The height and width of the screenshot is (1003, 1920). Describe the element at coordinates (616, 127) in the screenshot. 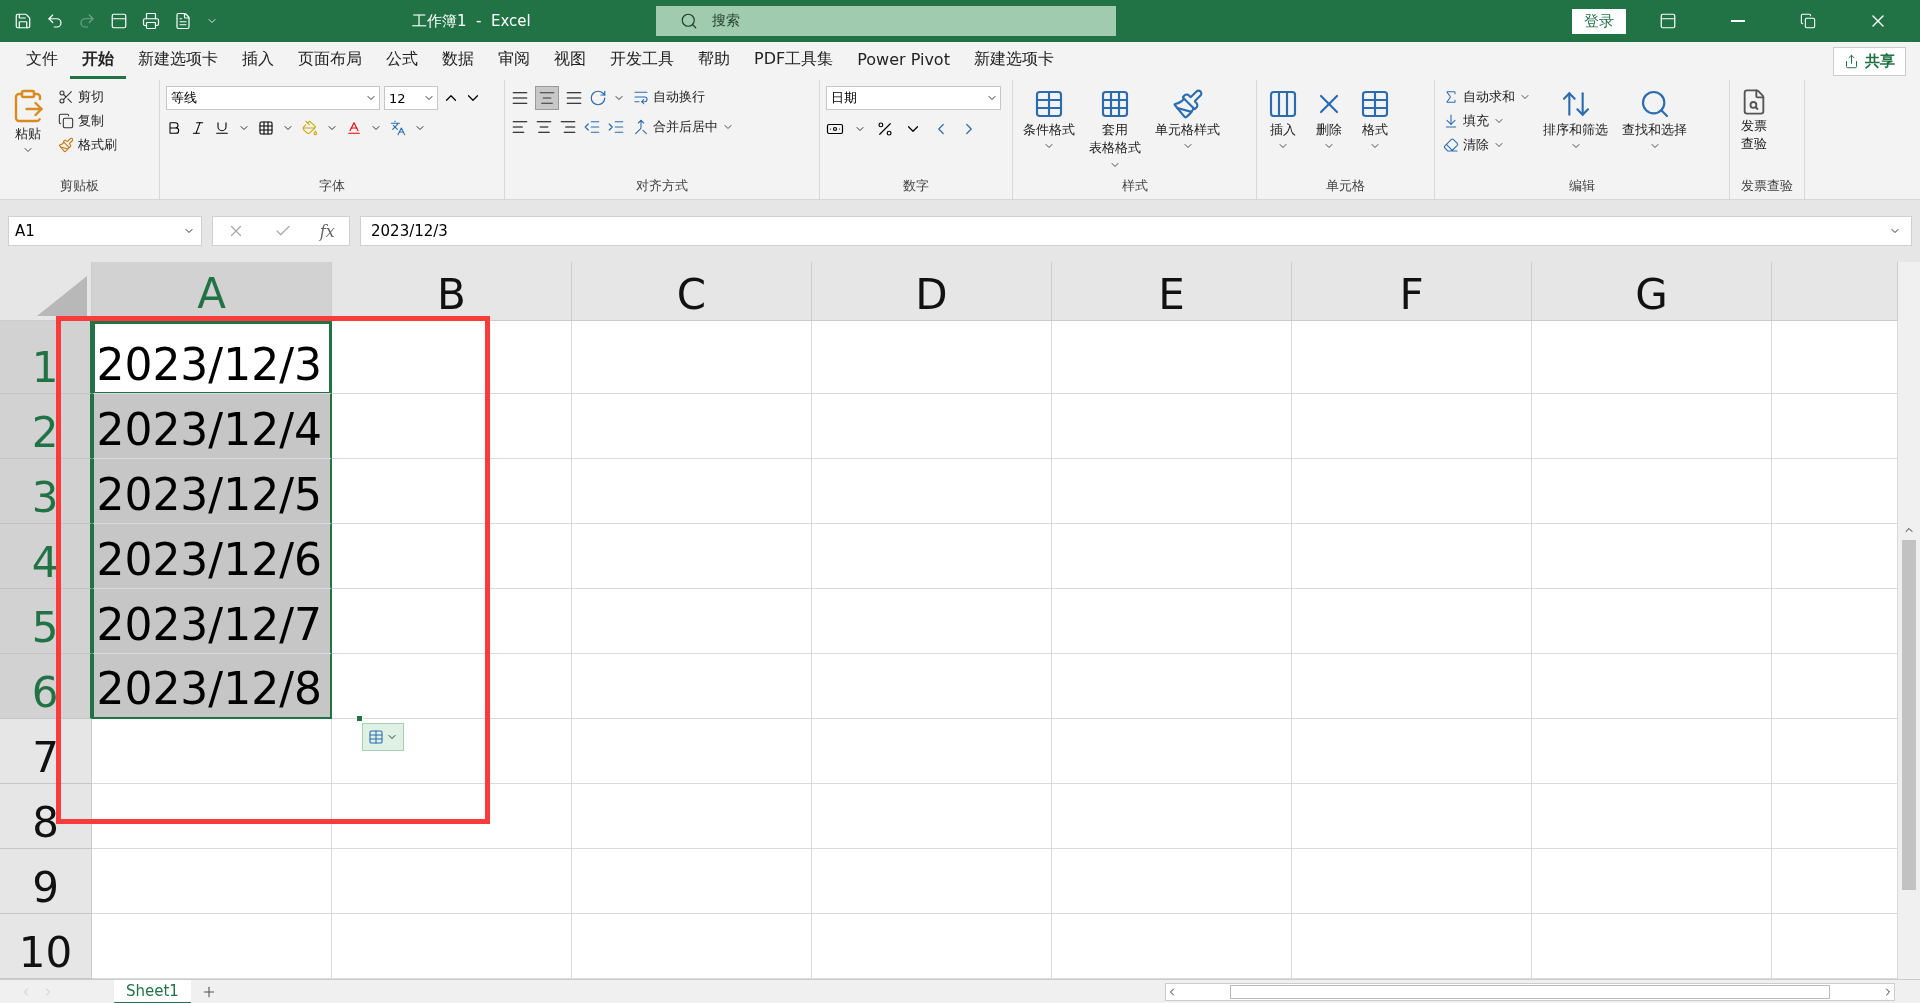

I see `increase-indent-icon` at that location.